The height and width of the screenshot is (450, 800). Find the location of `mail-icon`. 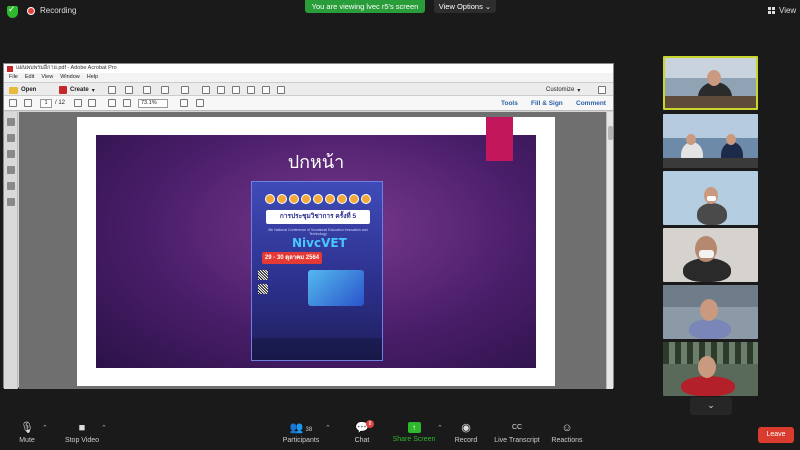

mail-icon is located at coordinates (185, 90).